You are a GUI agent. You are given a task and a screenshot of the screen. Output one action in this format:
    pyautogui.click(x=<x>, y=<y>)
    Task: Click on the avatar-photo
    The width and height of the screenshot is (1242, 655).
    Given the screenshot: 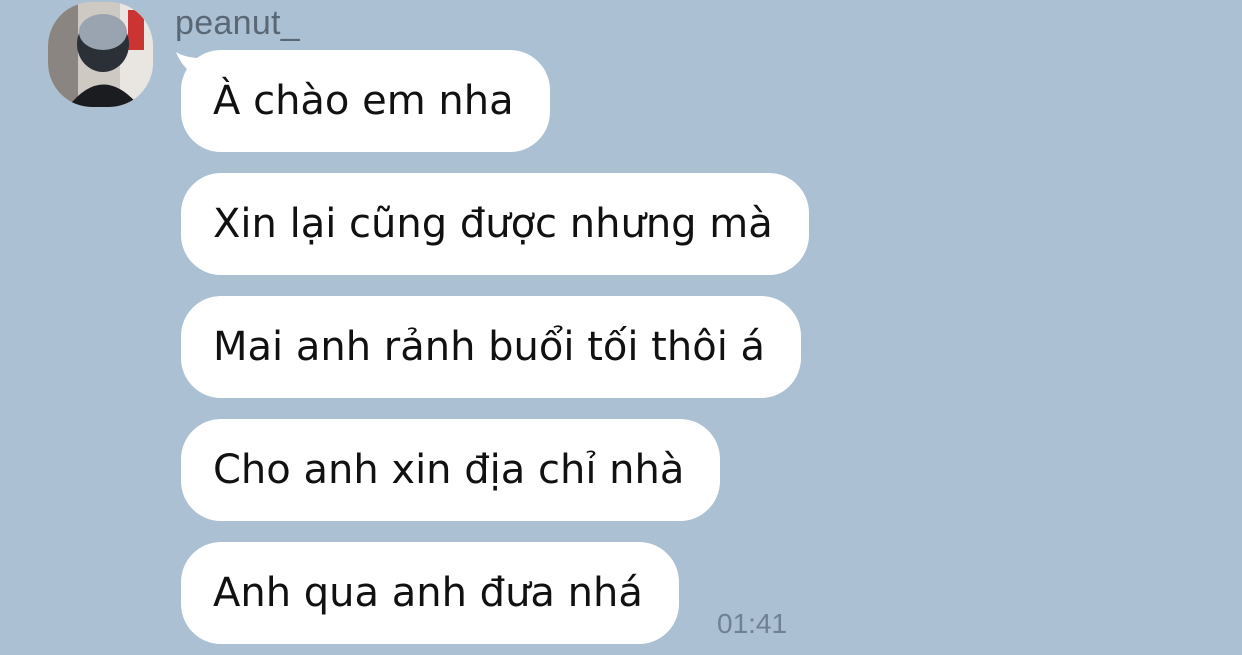 What is the action you would take?
    pyautogui.click(x=100, y=54)
    